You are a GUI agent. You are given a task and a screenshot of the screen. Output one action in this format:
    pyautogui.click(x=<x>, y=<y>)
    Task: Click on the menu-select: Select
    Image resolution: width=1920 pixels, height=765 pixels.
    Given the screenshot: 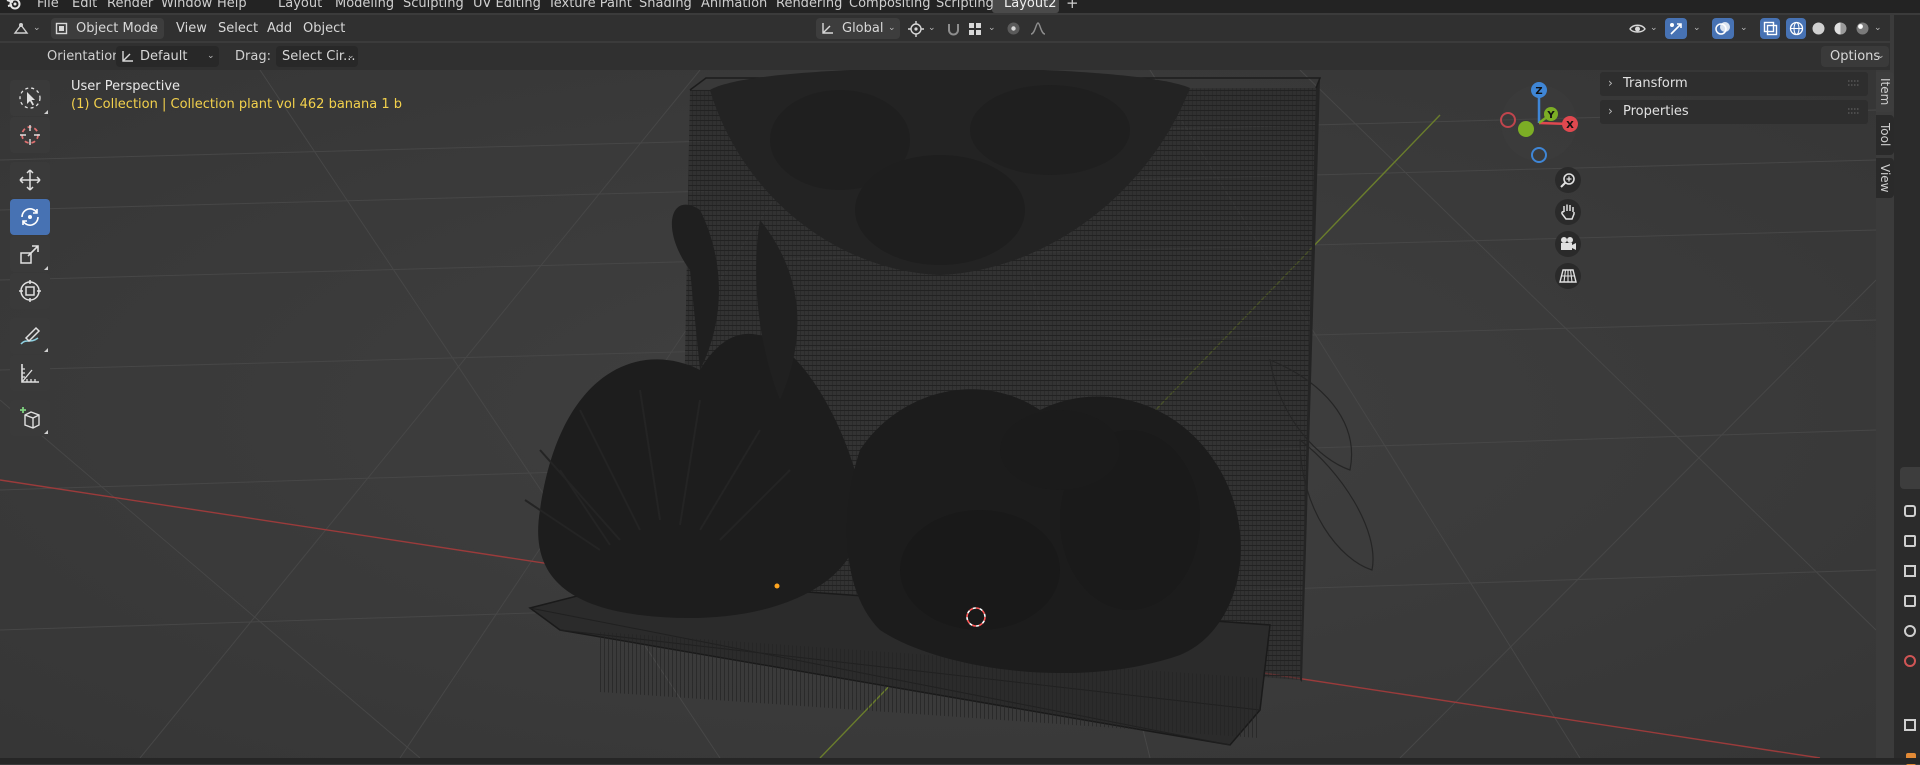 What is the action you would take?
    pyautogui.click(x=238, y=28)
    